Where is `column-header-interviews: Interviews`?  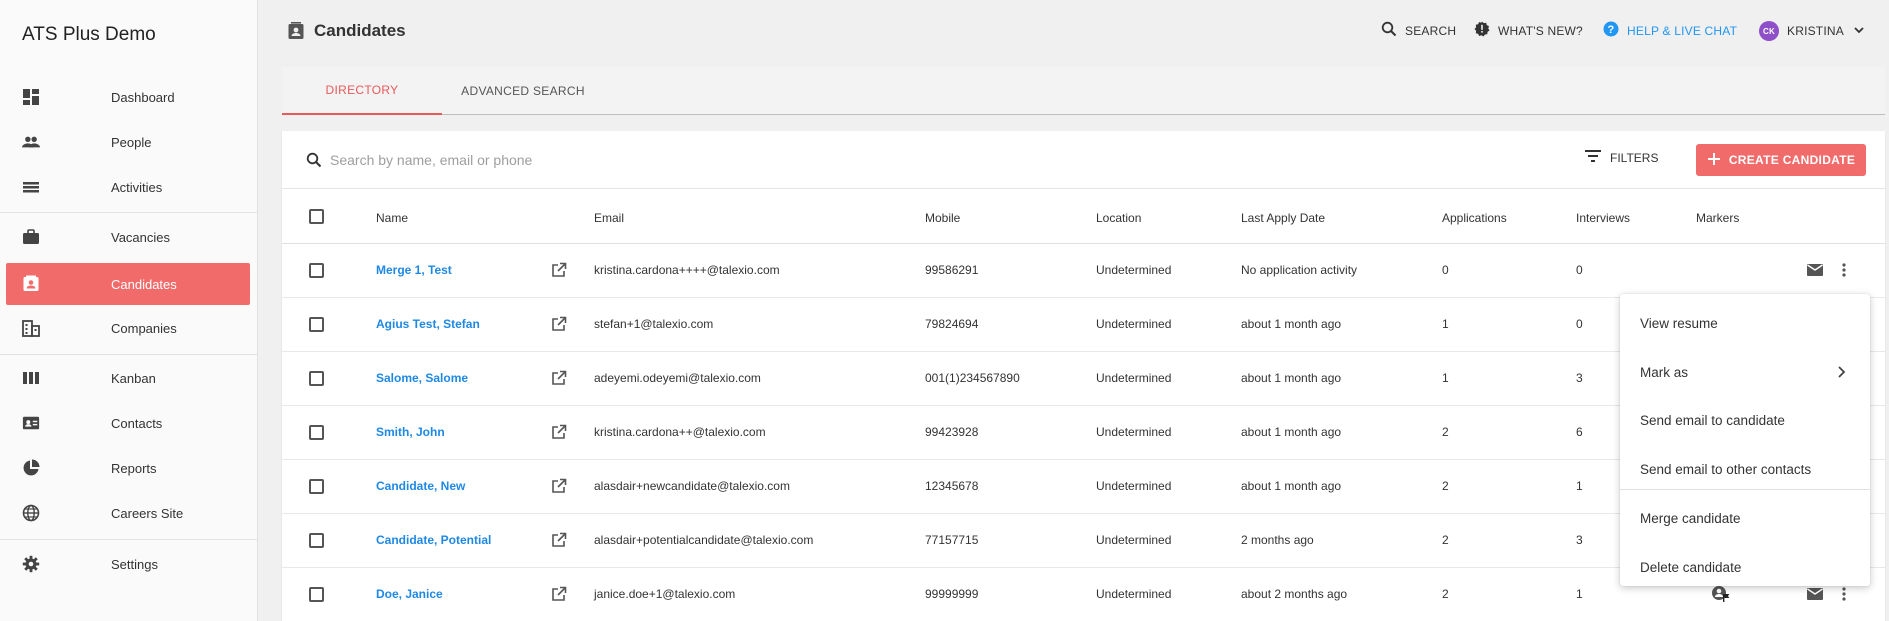 column-header-interviews: Interviews is located at coordinates (1603, 218).